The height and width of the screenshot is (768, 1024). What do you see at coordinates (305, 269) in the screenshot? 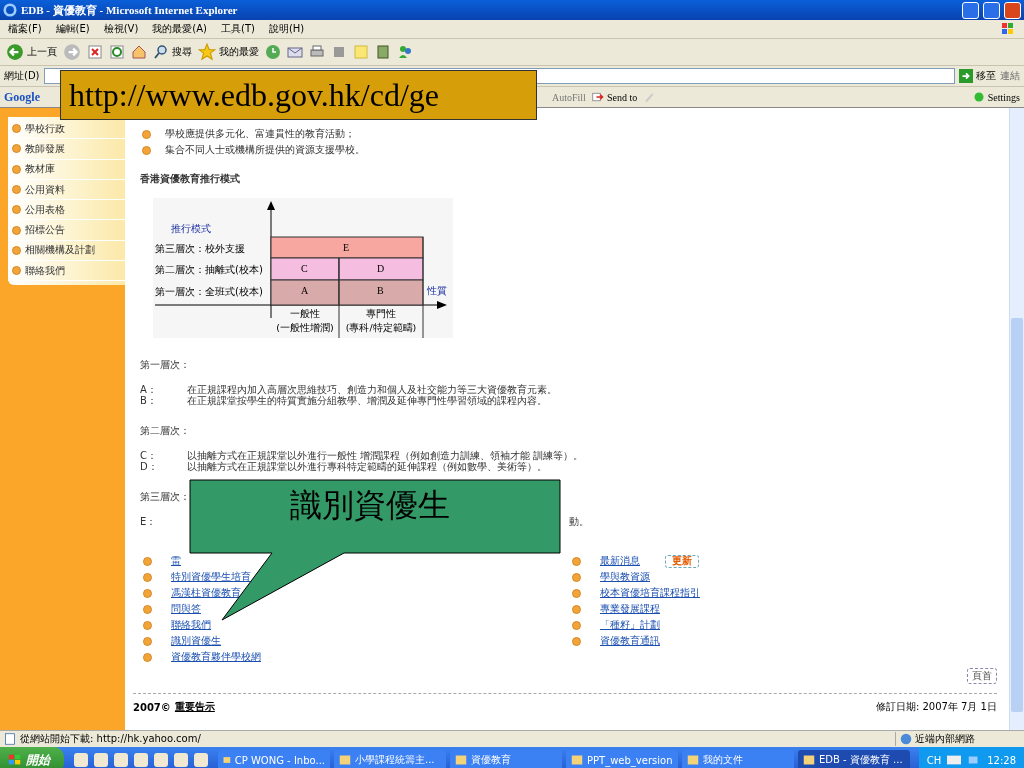
I see `diagram-cell: C` at bounding box center [305, 269].